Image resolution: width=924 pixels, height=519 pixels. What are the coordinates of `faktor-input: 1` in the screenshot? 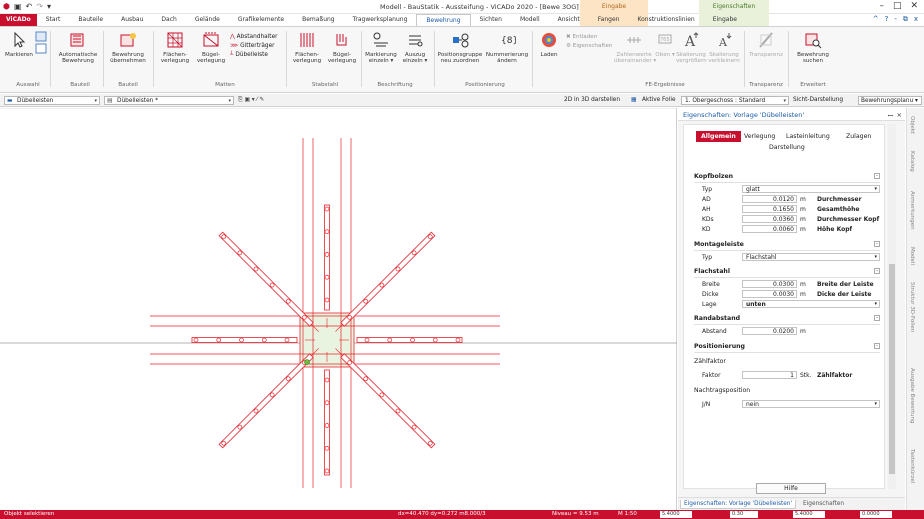 It's located at (769, 375).